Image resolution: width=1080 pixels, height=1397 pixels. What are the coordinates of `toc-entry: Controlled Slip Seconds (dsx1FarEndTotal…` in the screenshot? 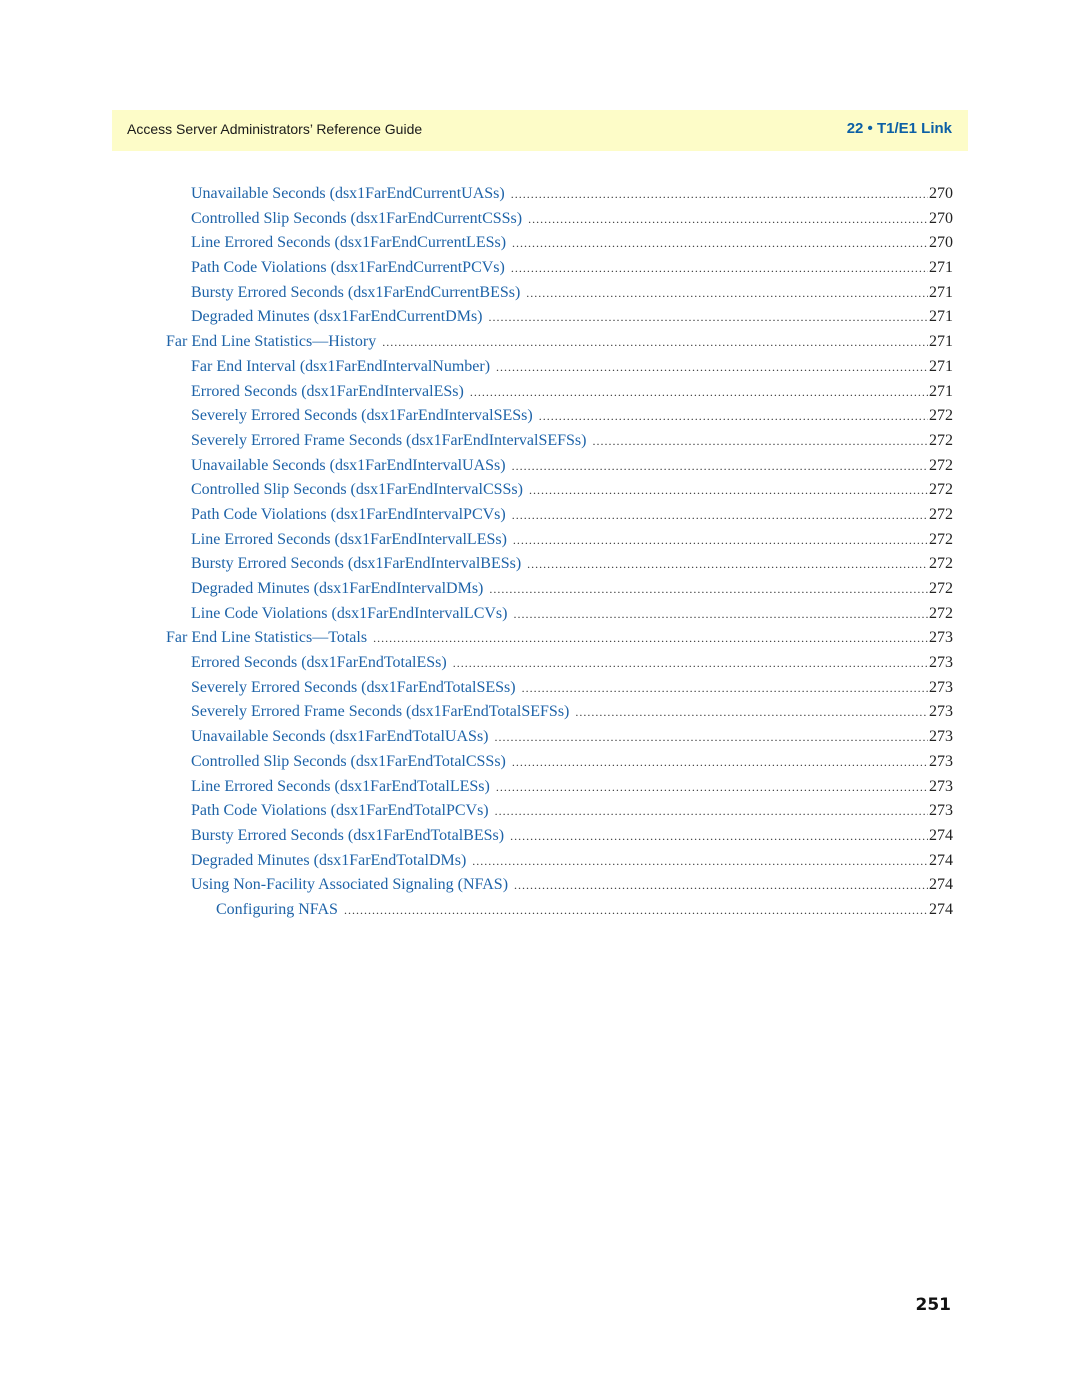 It's located at (540, 765).